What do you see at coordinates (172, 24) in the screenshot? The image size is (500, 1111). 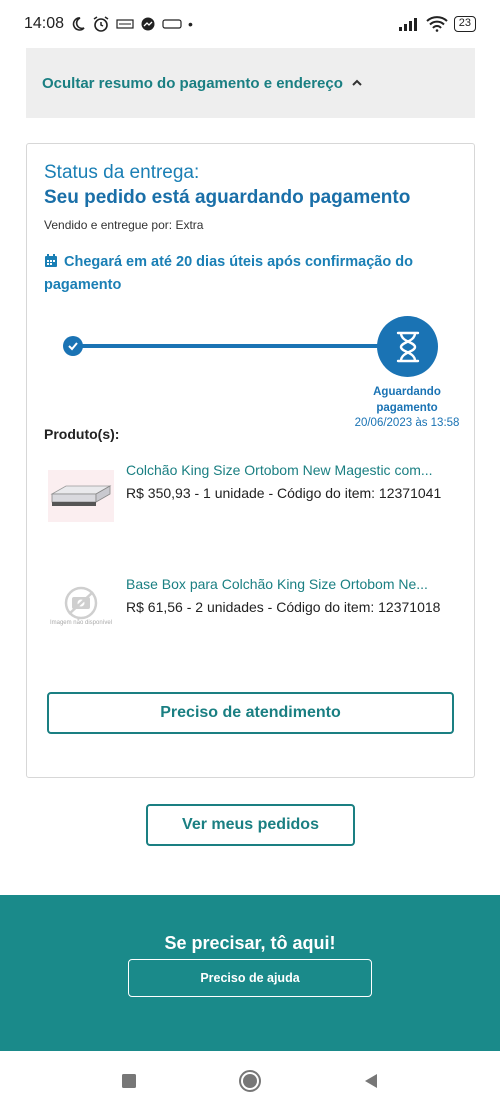 I see `ifood-icon` at bounding box center [172, 24].